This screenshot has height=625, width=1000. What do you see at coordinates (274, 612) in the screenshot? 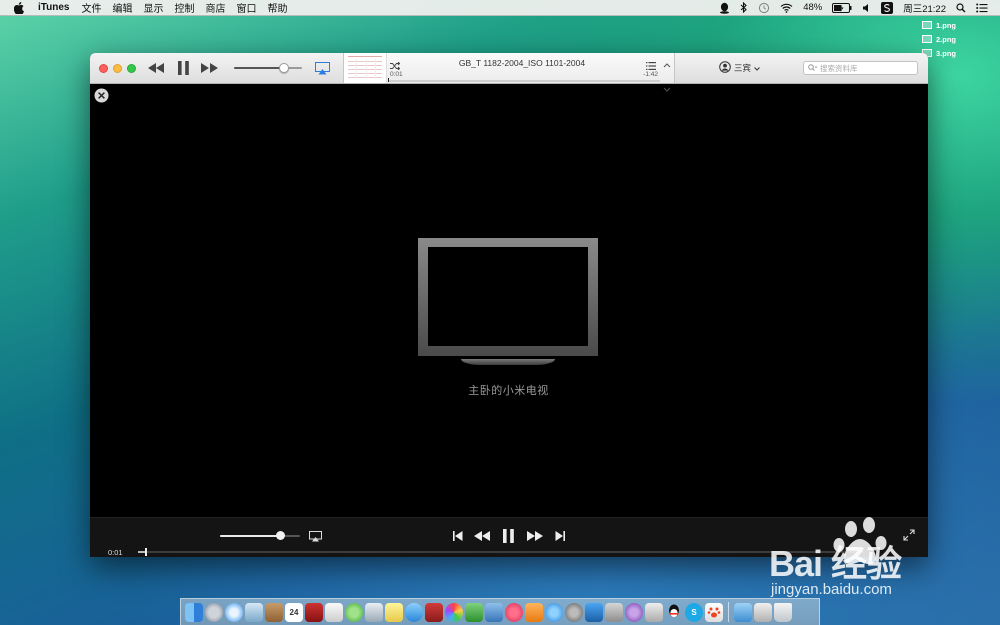
I see `contacts-icon` at bounding box center [274, 612].